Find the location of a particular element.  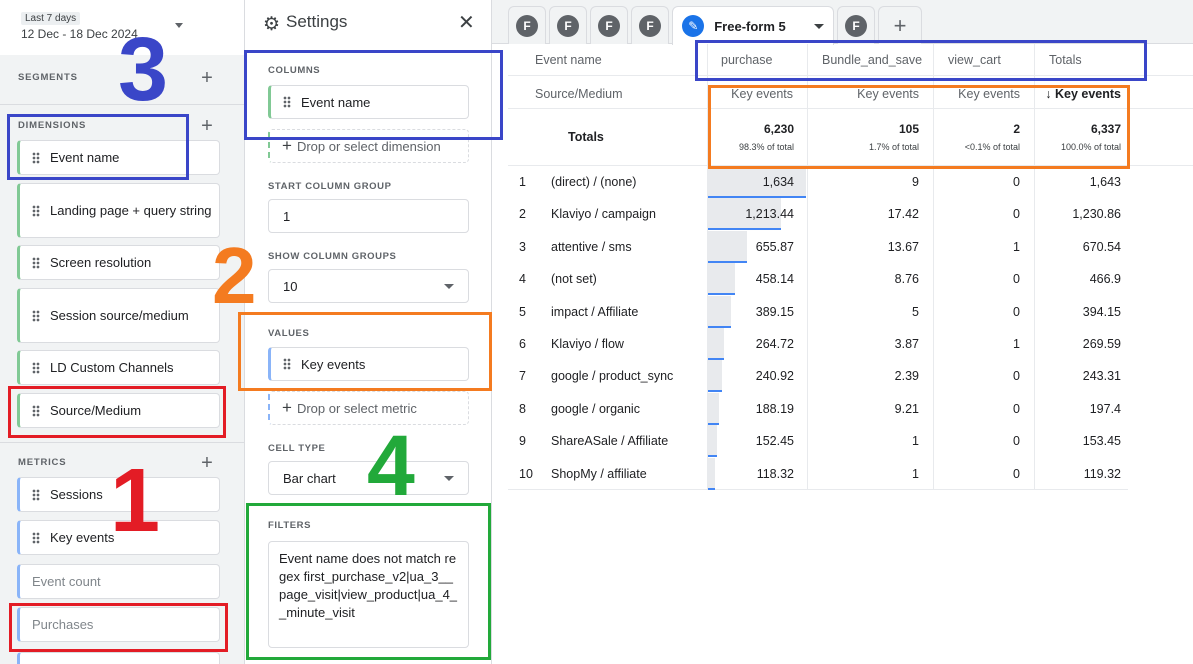

cell-type-label: CELL TYPE is located at coordinates (297, 448).